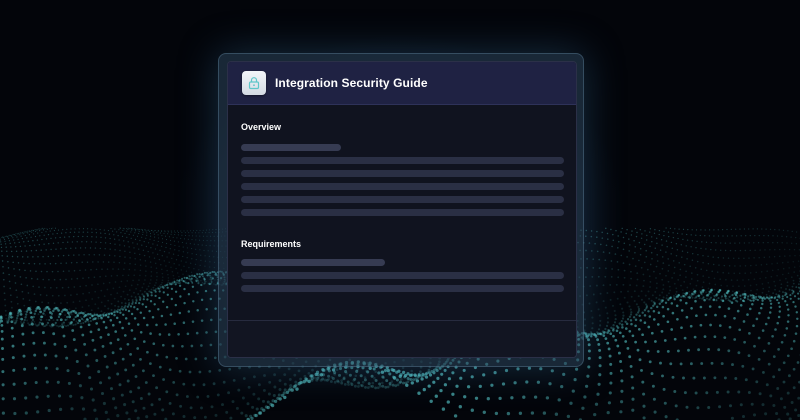  Describe the element at coordinates (254, 83) in the screenshot. I see `lock-icon` at that location.